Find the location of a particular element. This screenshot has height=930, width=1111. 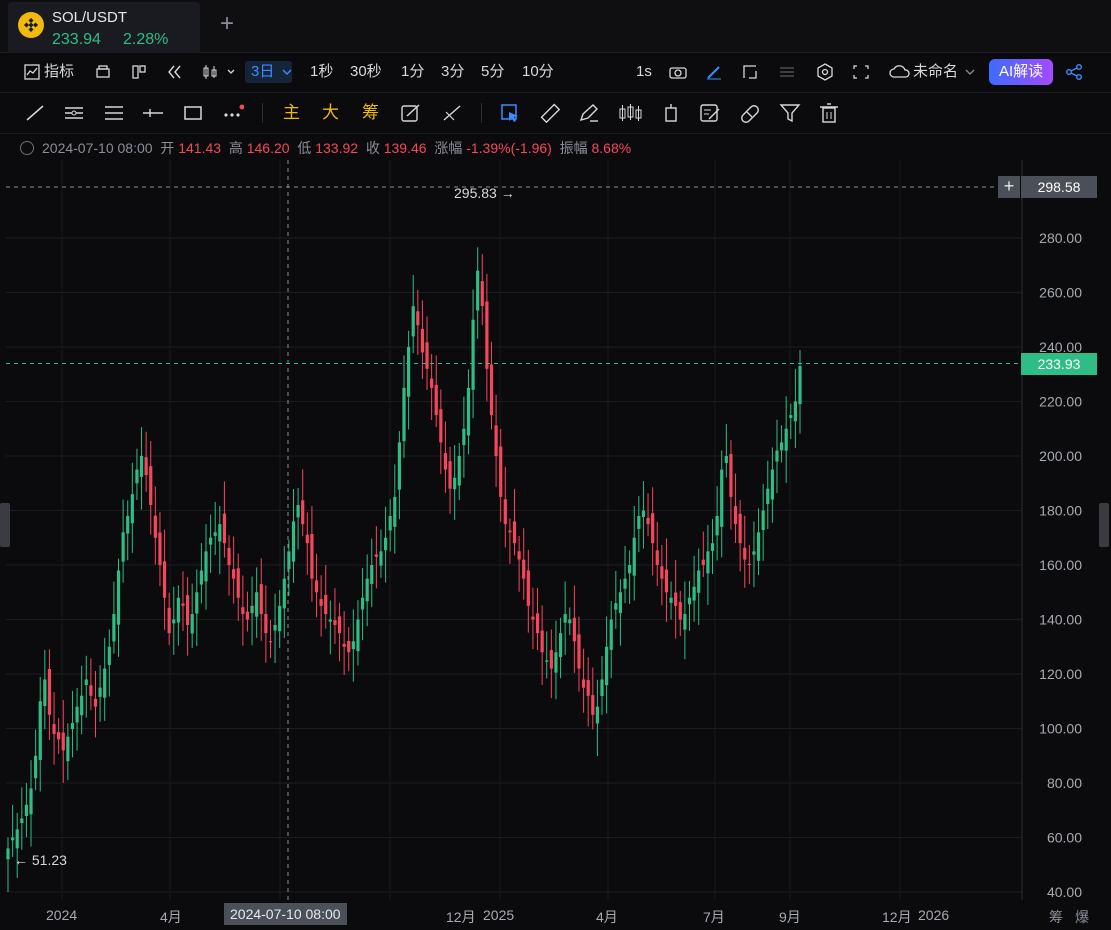

horizontal-ray-icon is located at coordinates (153, 113).